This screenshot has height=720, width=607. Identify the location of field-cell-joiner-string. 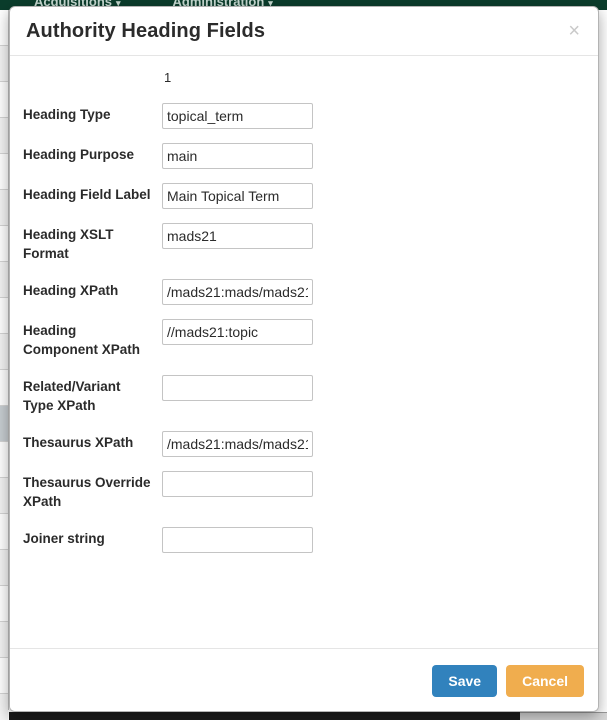
(250, 540).